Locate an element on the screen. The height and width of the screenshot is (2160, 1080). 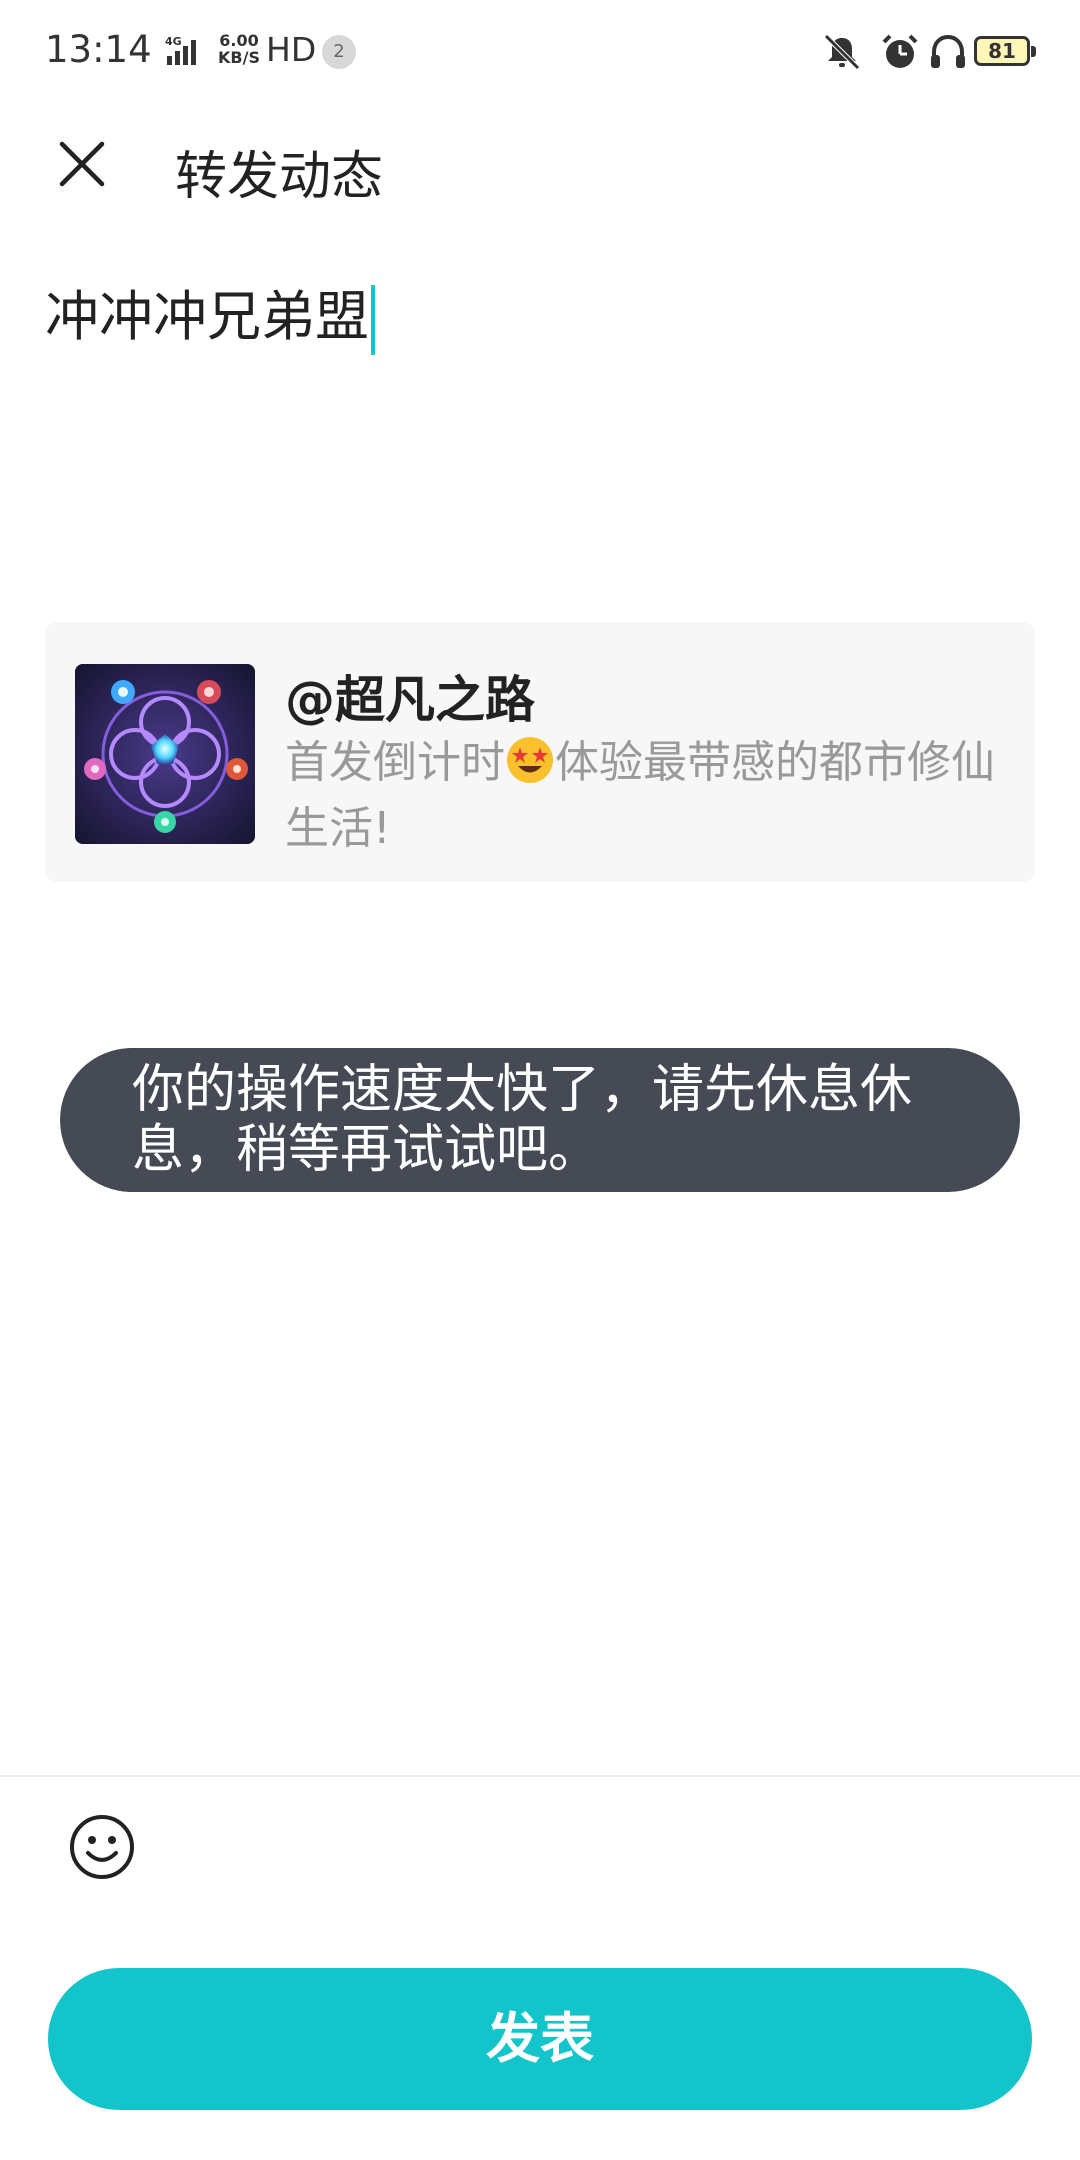
shared-post-card: @超凡之路 首发倒计时 体验最带感的都市修仙生活! is located at coordinates (540, 752).